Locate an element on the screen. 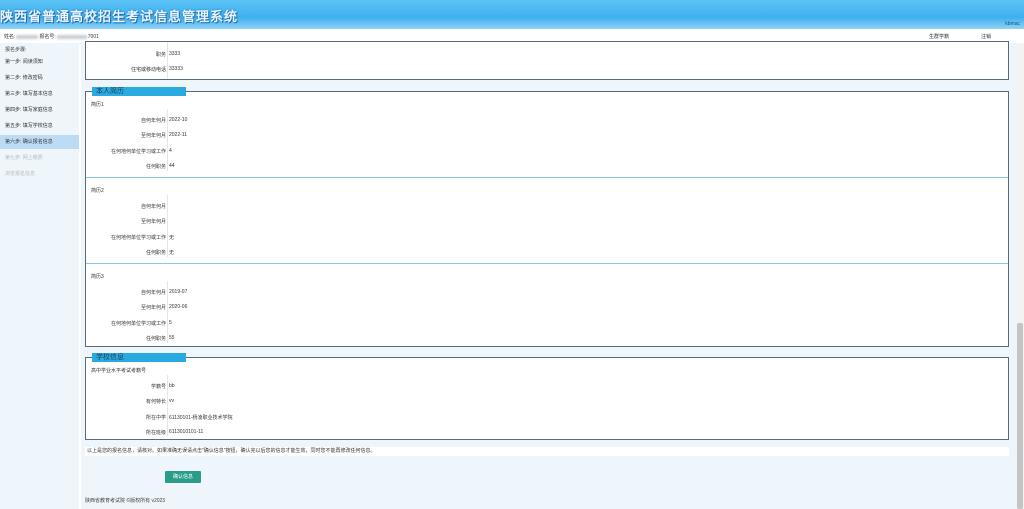 This screenshot has height=509, width=1024. system-title: 陕西省普通高校招生考试信息管理系统 is located at coordinates (119, 17).